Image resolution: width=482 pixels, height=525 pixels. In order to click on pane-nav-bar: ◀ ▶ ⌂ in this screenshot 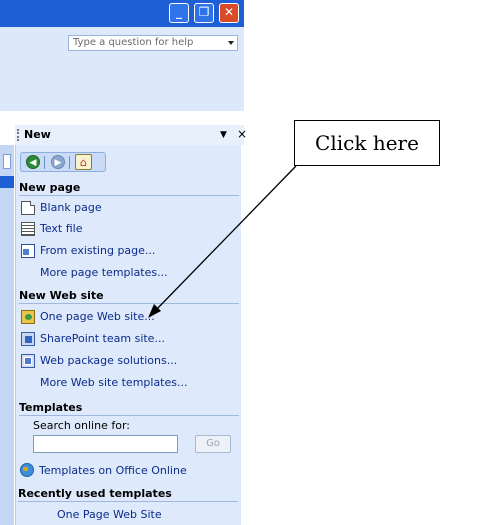, I will do `click(63, 162)`.